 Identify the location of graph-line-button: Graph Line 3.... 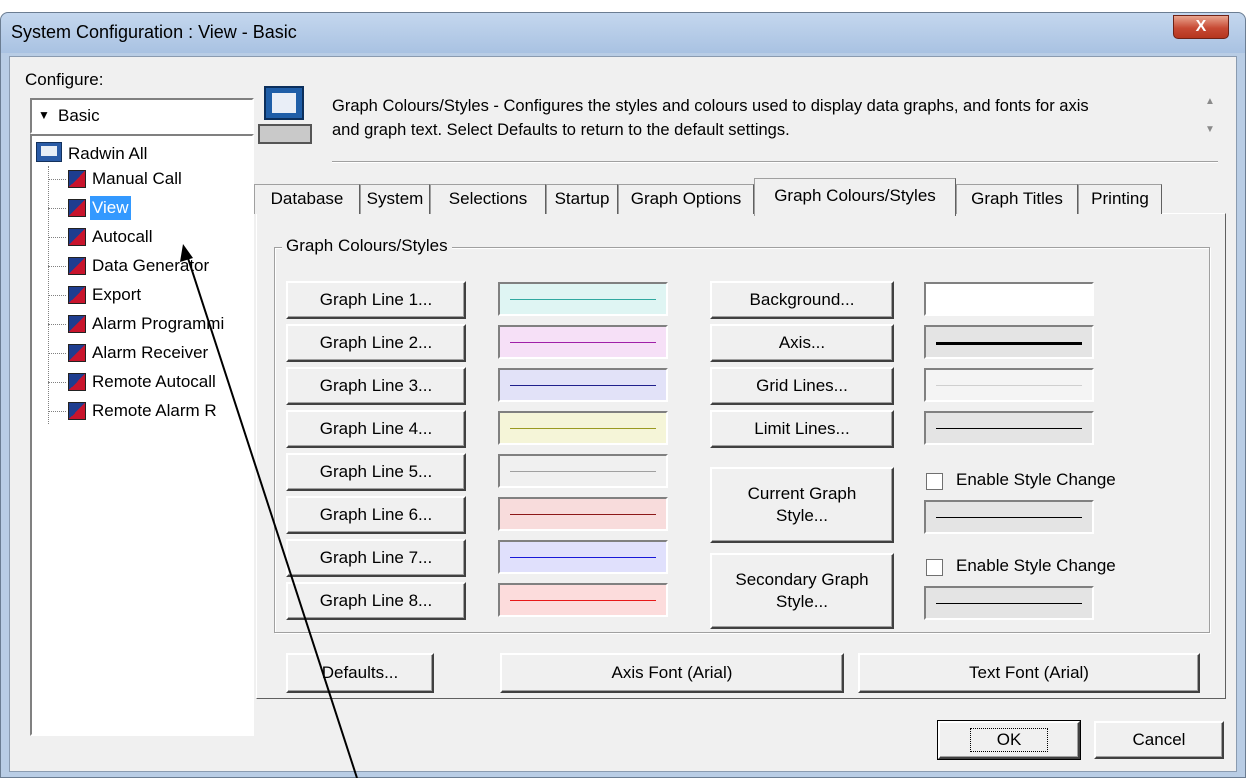
(376, 386).